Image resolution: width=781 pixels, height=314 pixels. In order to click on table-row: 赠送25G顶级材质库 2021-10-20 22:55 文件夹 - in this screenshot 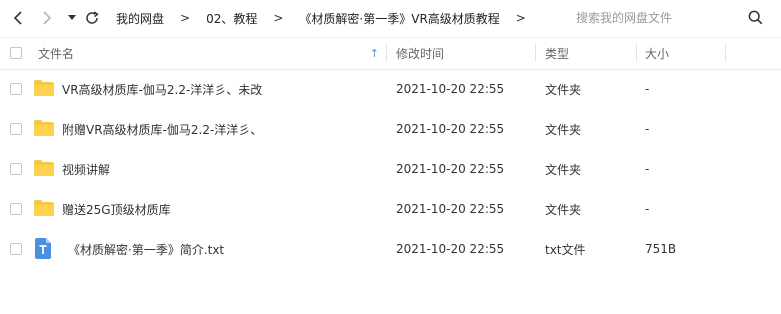, I will do `click(390, 209)`.